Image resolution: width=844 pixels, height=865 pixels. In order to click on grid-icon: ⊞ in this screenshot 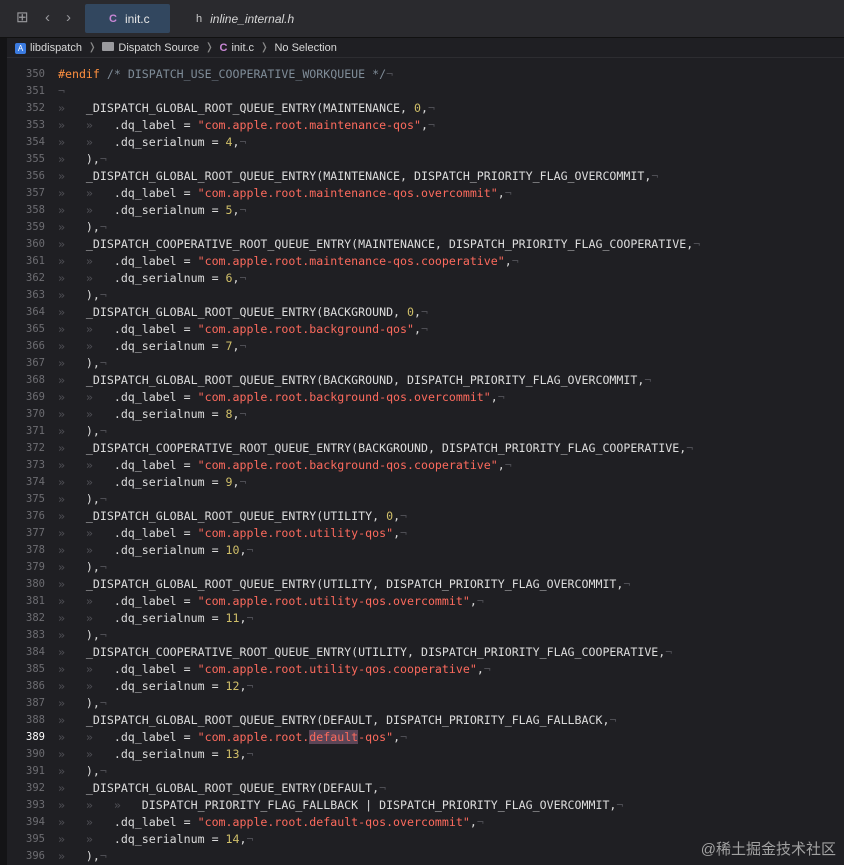, I will do `click(22, 18)`.